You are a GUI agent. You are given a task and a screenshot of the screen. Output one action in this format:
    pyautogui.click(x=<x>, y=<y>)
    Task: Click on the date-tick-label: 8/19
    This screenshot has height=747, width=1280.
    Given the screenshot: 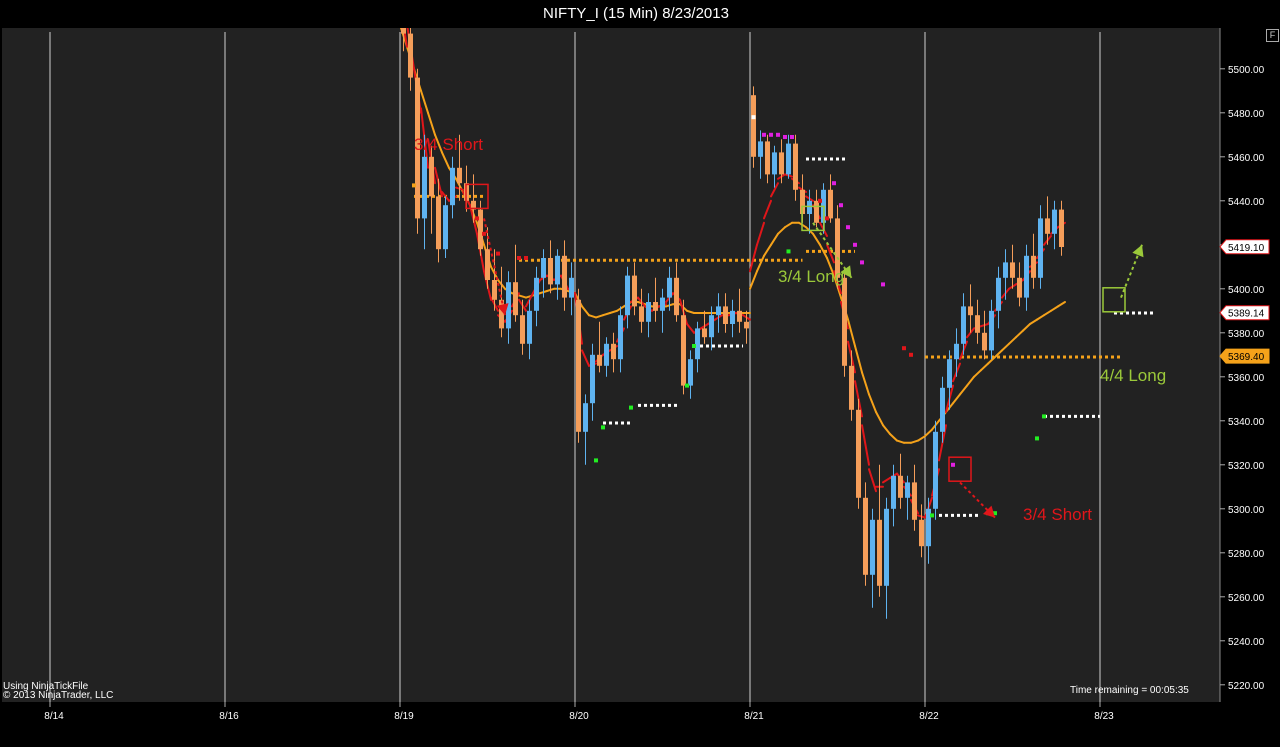 What is the action you would take?
    pyautogui.click(x=404, y=716)
    